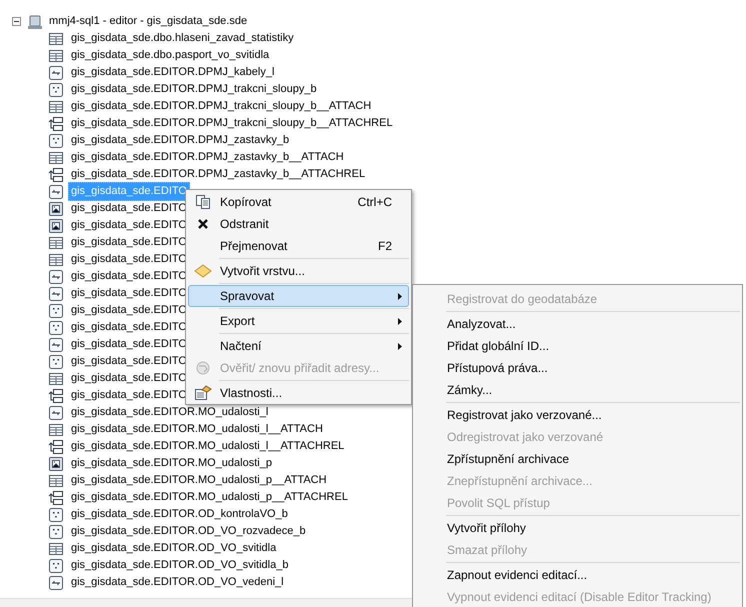 Image resolution: width=746 pixels, height=607 pixels. What do you see at coordinates (179, 514) in the screenshot?
I see `tree-item: gis_gisdata_sde.EDITOR.OD_kontrolaVO_b` at bounding box center [179, 514].